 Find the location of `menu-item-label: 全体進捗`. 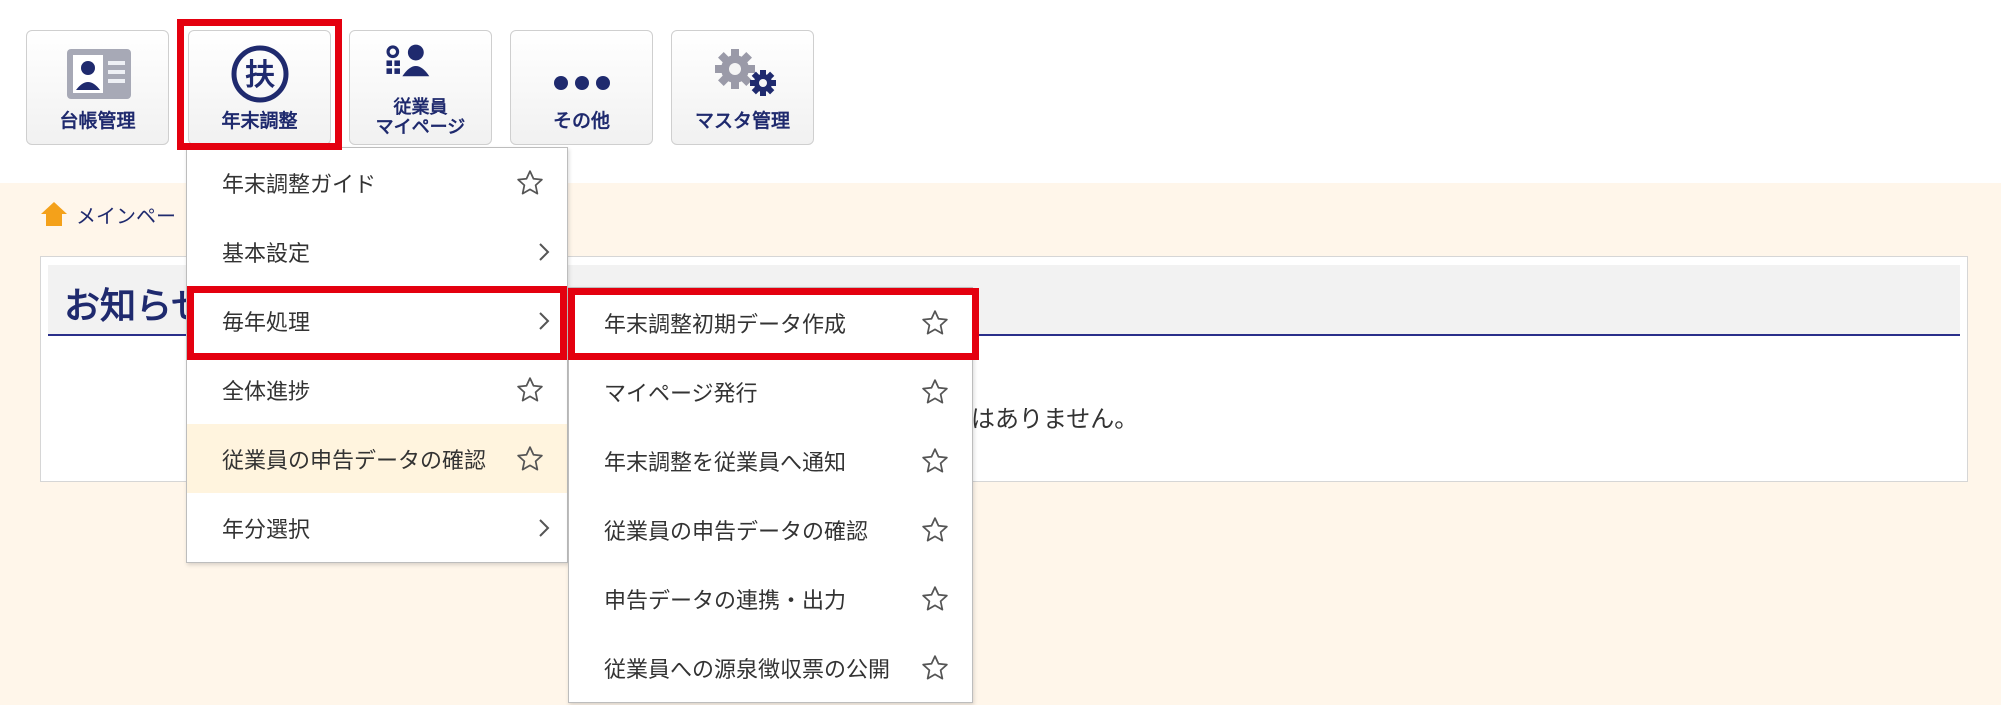

menu-item-label: 全体進捗 is located at coordinates (266, 392).